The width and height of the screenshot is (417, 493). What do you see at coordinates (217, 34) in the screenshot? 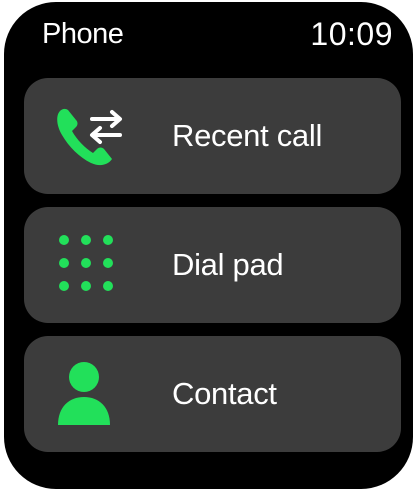
I see `status-bar: Phone 10:09` at bounding box center [217, 34].